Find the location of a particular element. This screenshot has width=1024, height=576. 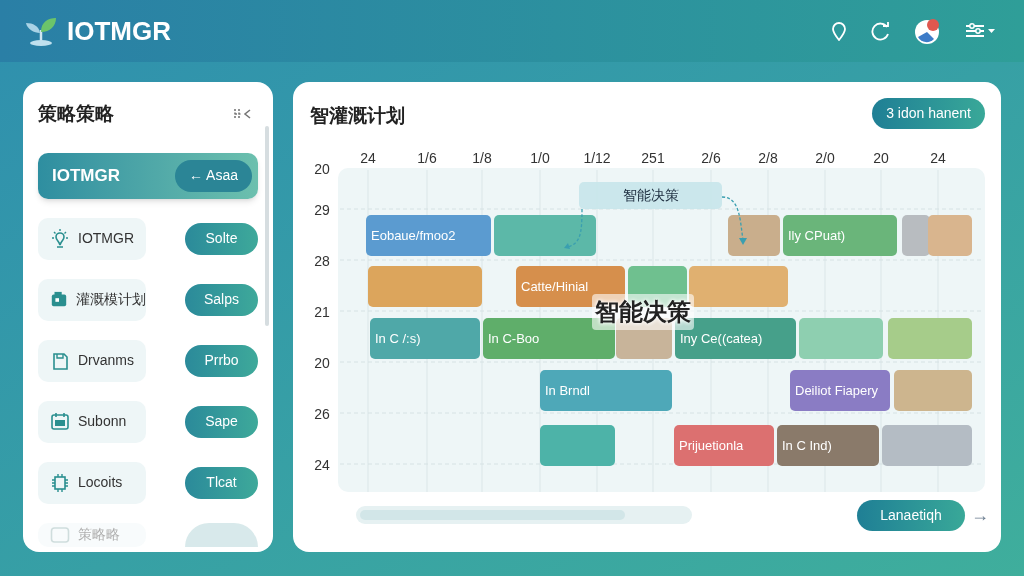

calendar-icon is located at coordinates (60, 421).